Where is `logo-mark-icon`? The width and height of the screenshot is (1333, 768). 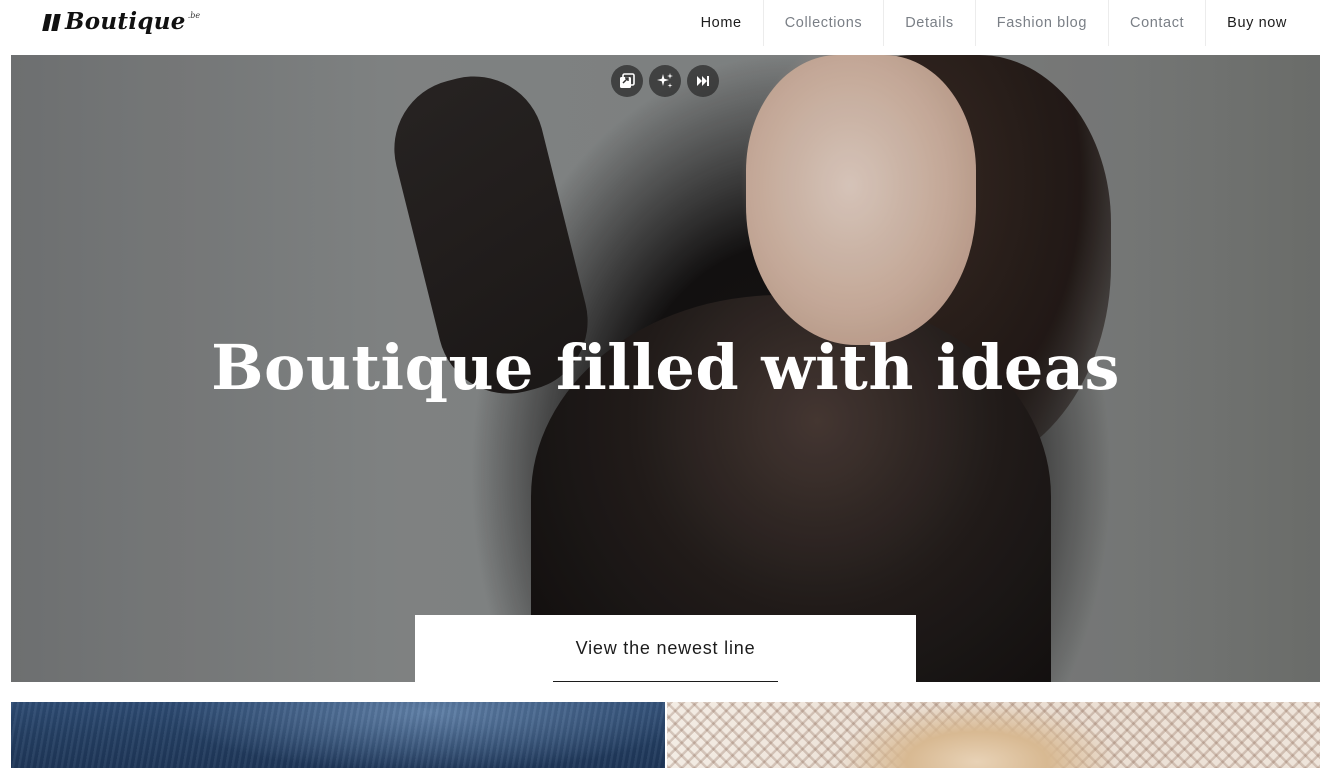 logo-mark-icon is located at coordinates (51, 22).